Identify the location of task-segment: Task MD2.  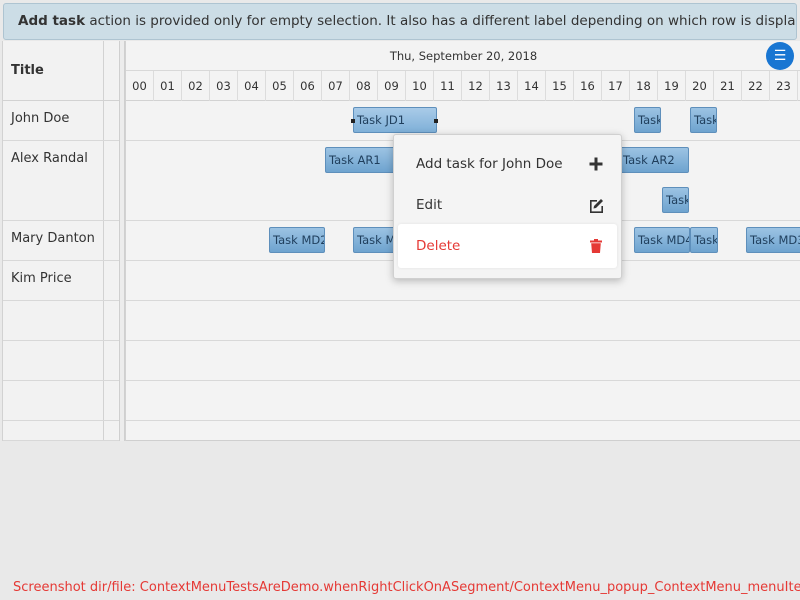
(297, 240).